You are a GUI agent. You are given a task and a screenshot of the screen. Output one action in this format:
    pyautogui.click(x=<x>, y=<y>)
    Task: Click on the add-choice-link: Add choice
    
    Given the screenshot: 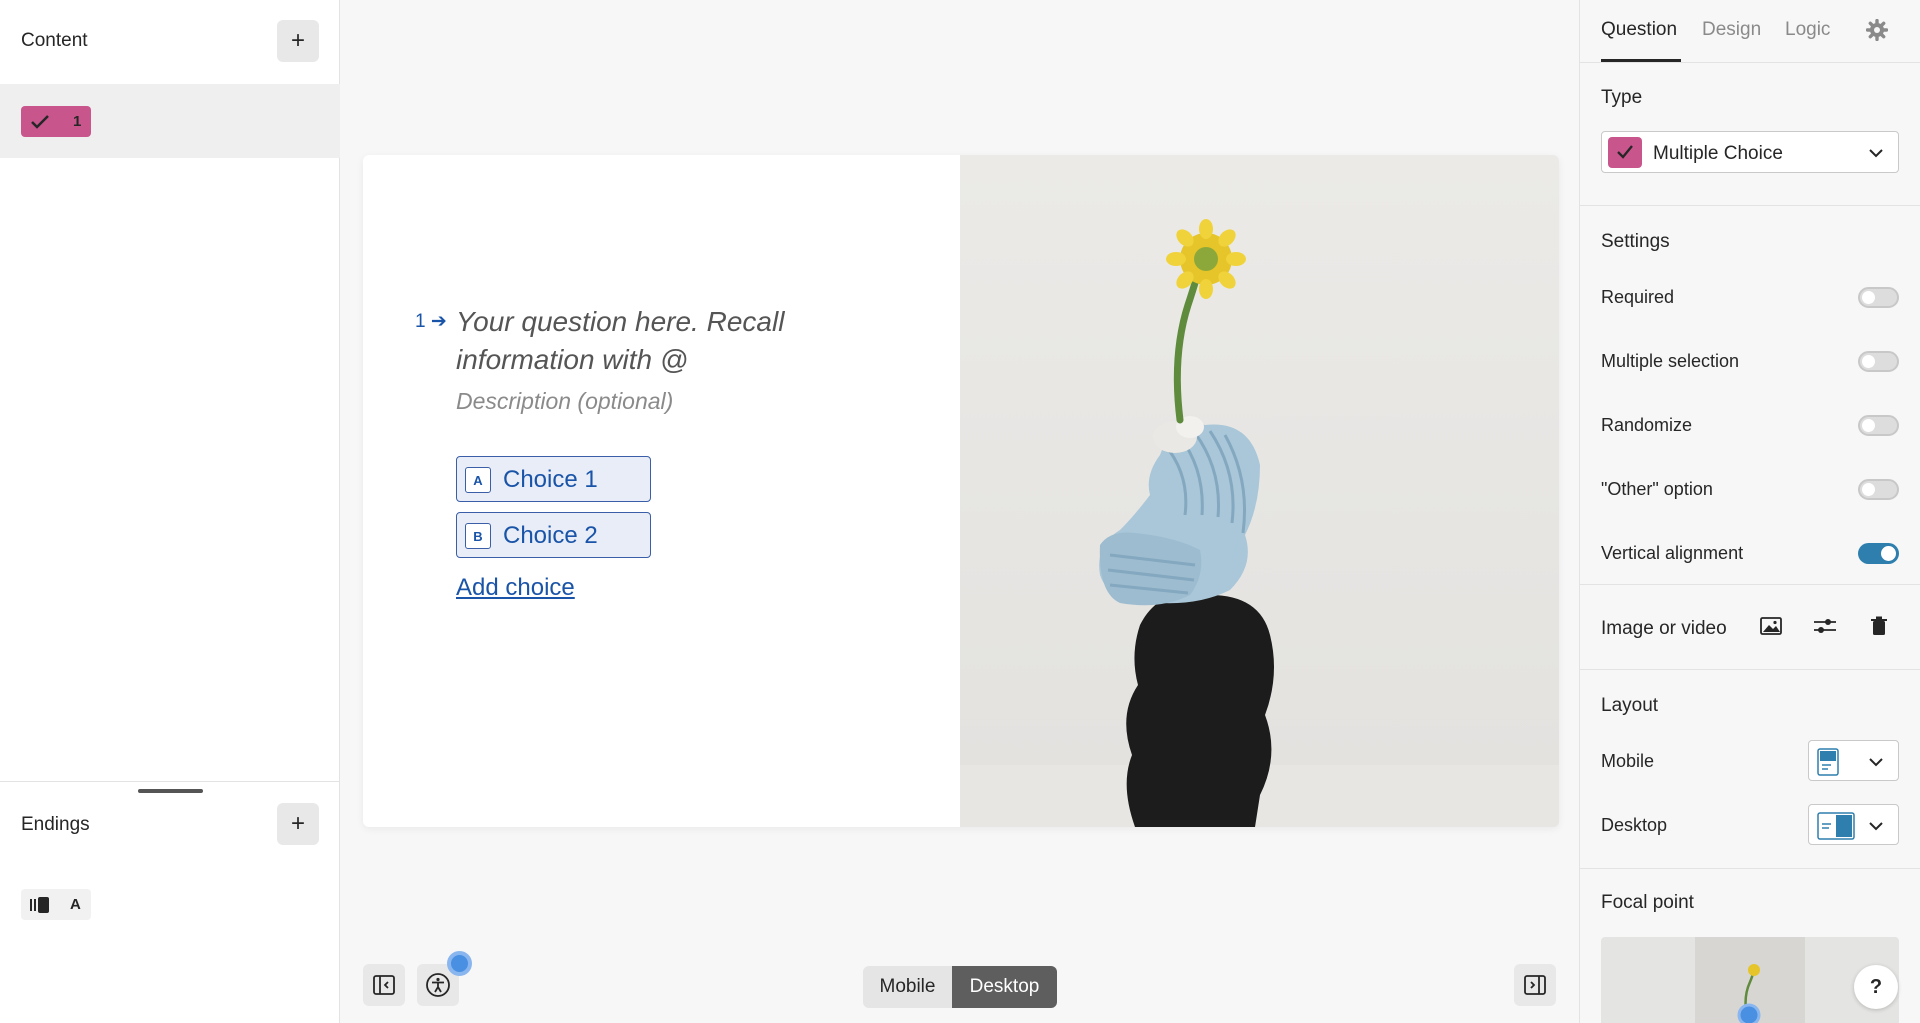 What is the action you would take?
    pyautogui.click(x=515, y=588)
    